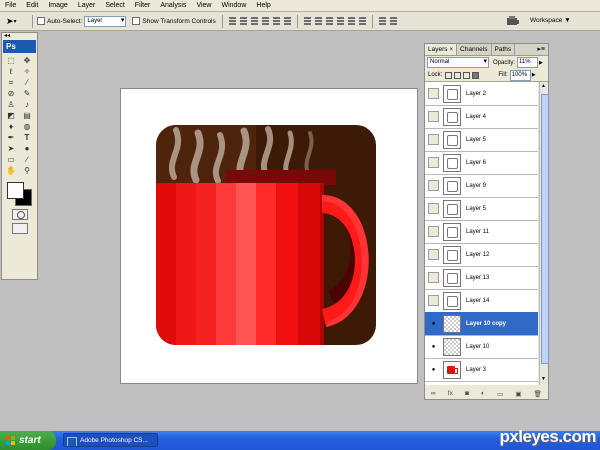  What do you see at coordinates (458, 75) in the screenshot?
I see `lock-image-icon` at bounding box center [458, 75].